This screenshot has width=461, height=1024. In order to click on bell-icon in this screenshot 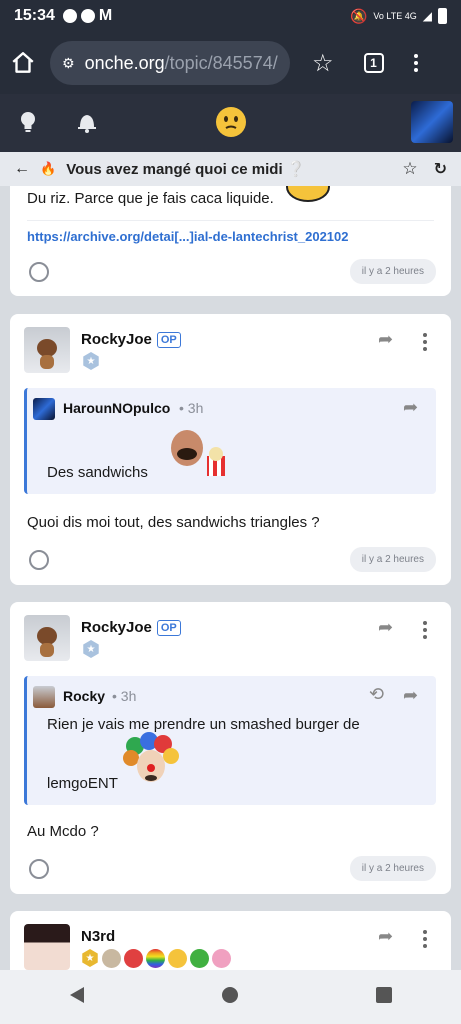, I will do `click(87, 124)`.